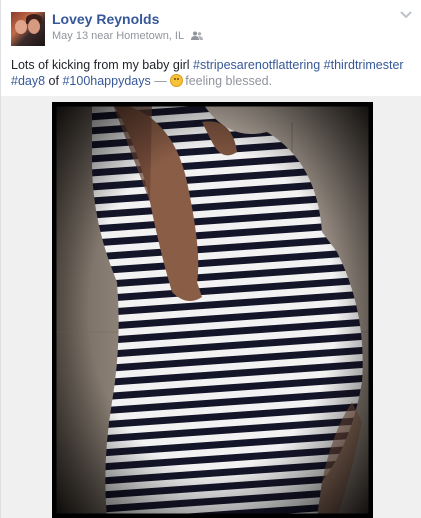 The width and height of the screenshot is (421, 518). I want to click on post-date: May 13, so click(70, 36).